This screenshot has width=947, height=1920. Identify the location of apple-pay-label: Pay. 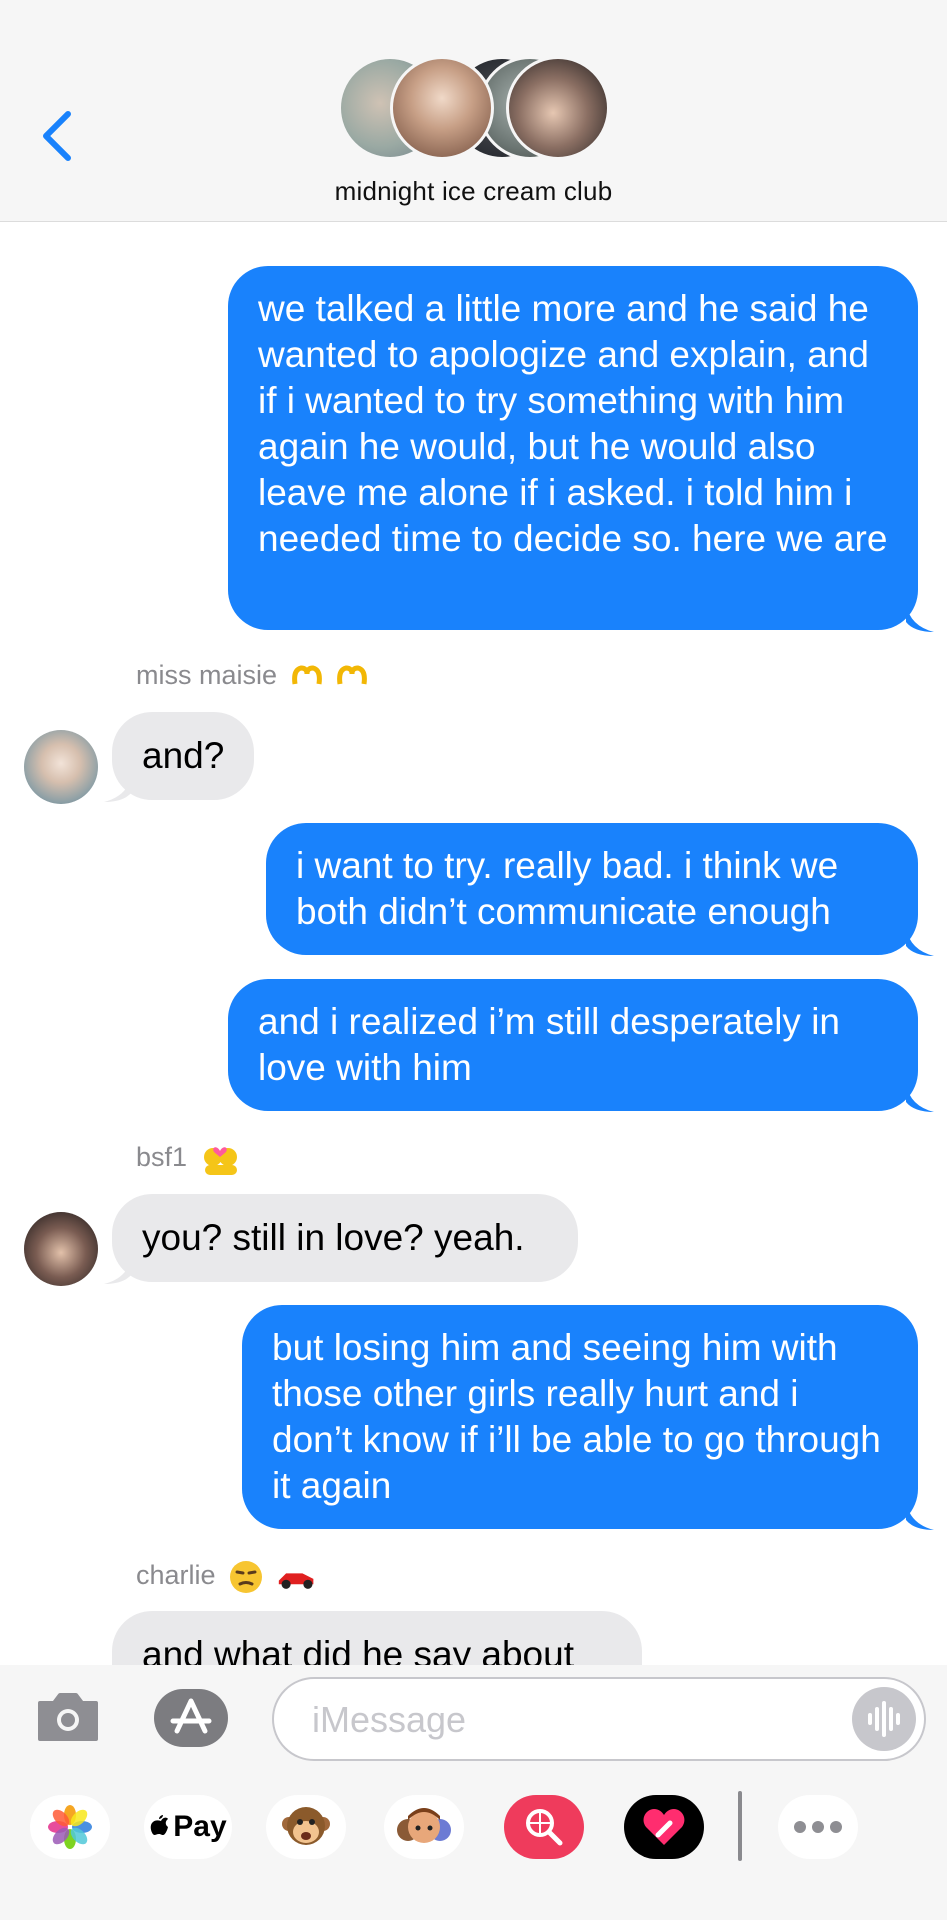
(200, 1826).